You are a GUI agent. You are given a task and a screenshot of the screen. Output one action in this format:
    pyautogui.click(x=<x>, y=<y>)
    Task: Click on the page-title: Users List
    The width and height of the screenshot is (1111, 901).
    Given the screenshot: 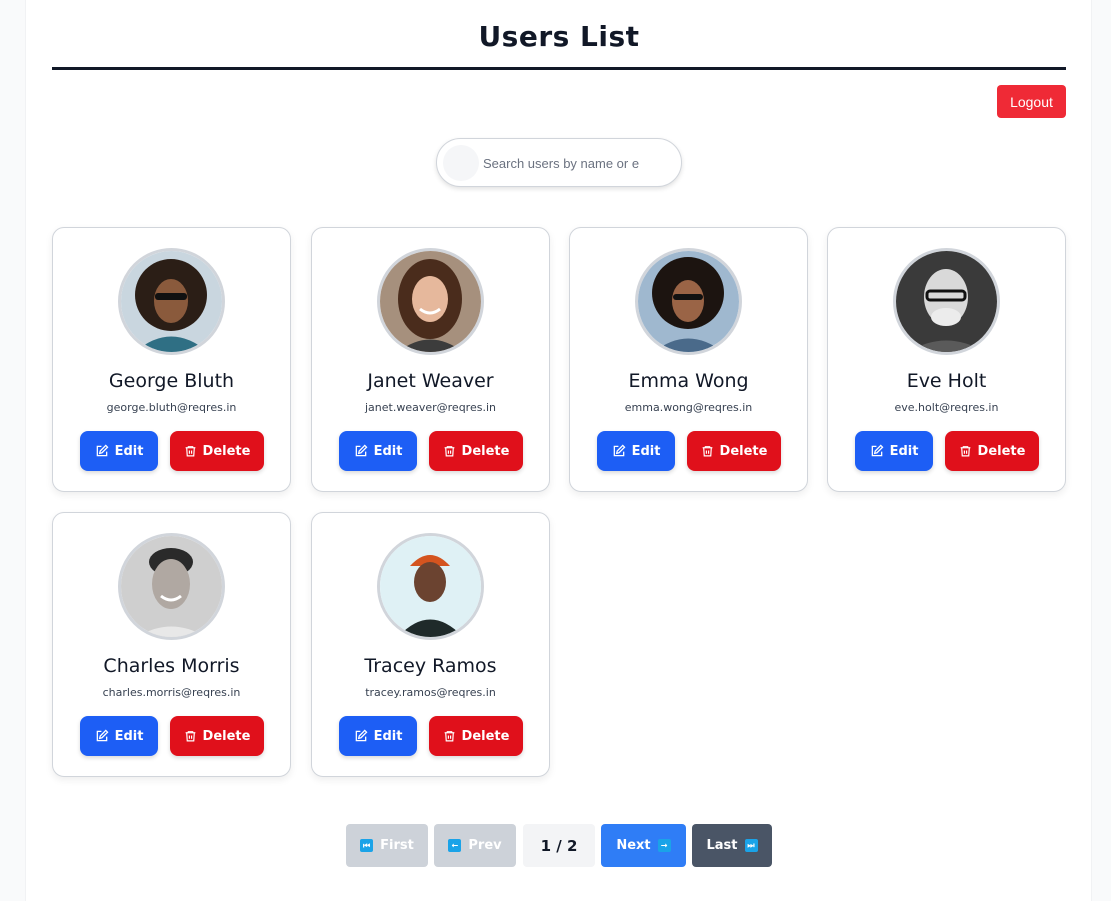 What is the action you would take?
    pyautogui.click(x=559, y=36)
    